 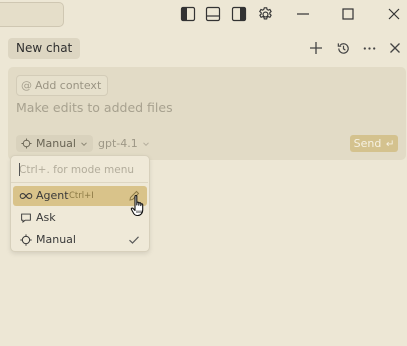 I want to click on more-options-button, so click(x=369, y=48).